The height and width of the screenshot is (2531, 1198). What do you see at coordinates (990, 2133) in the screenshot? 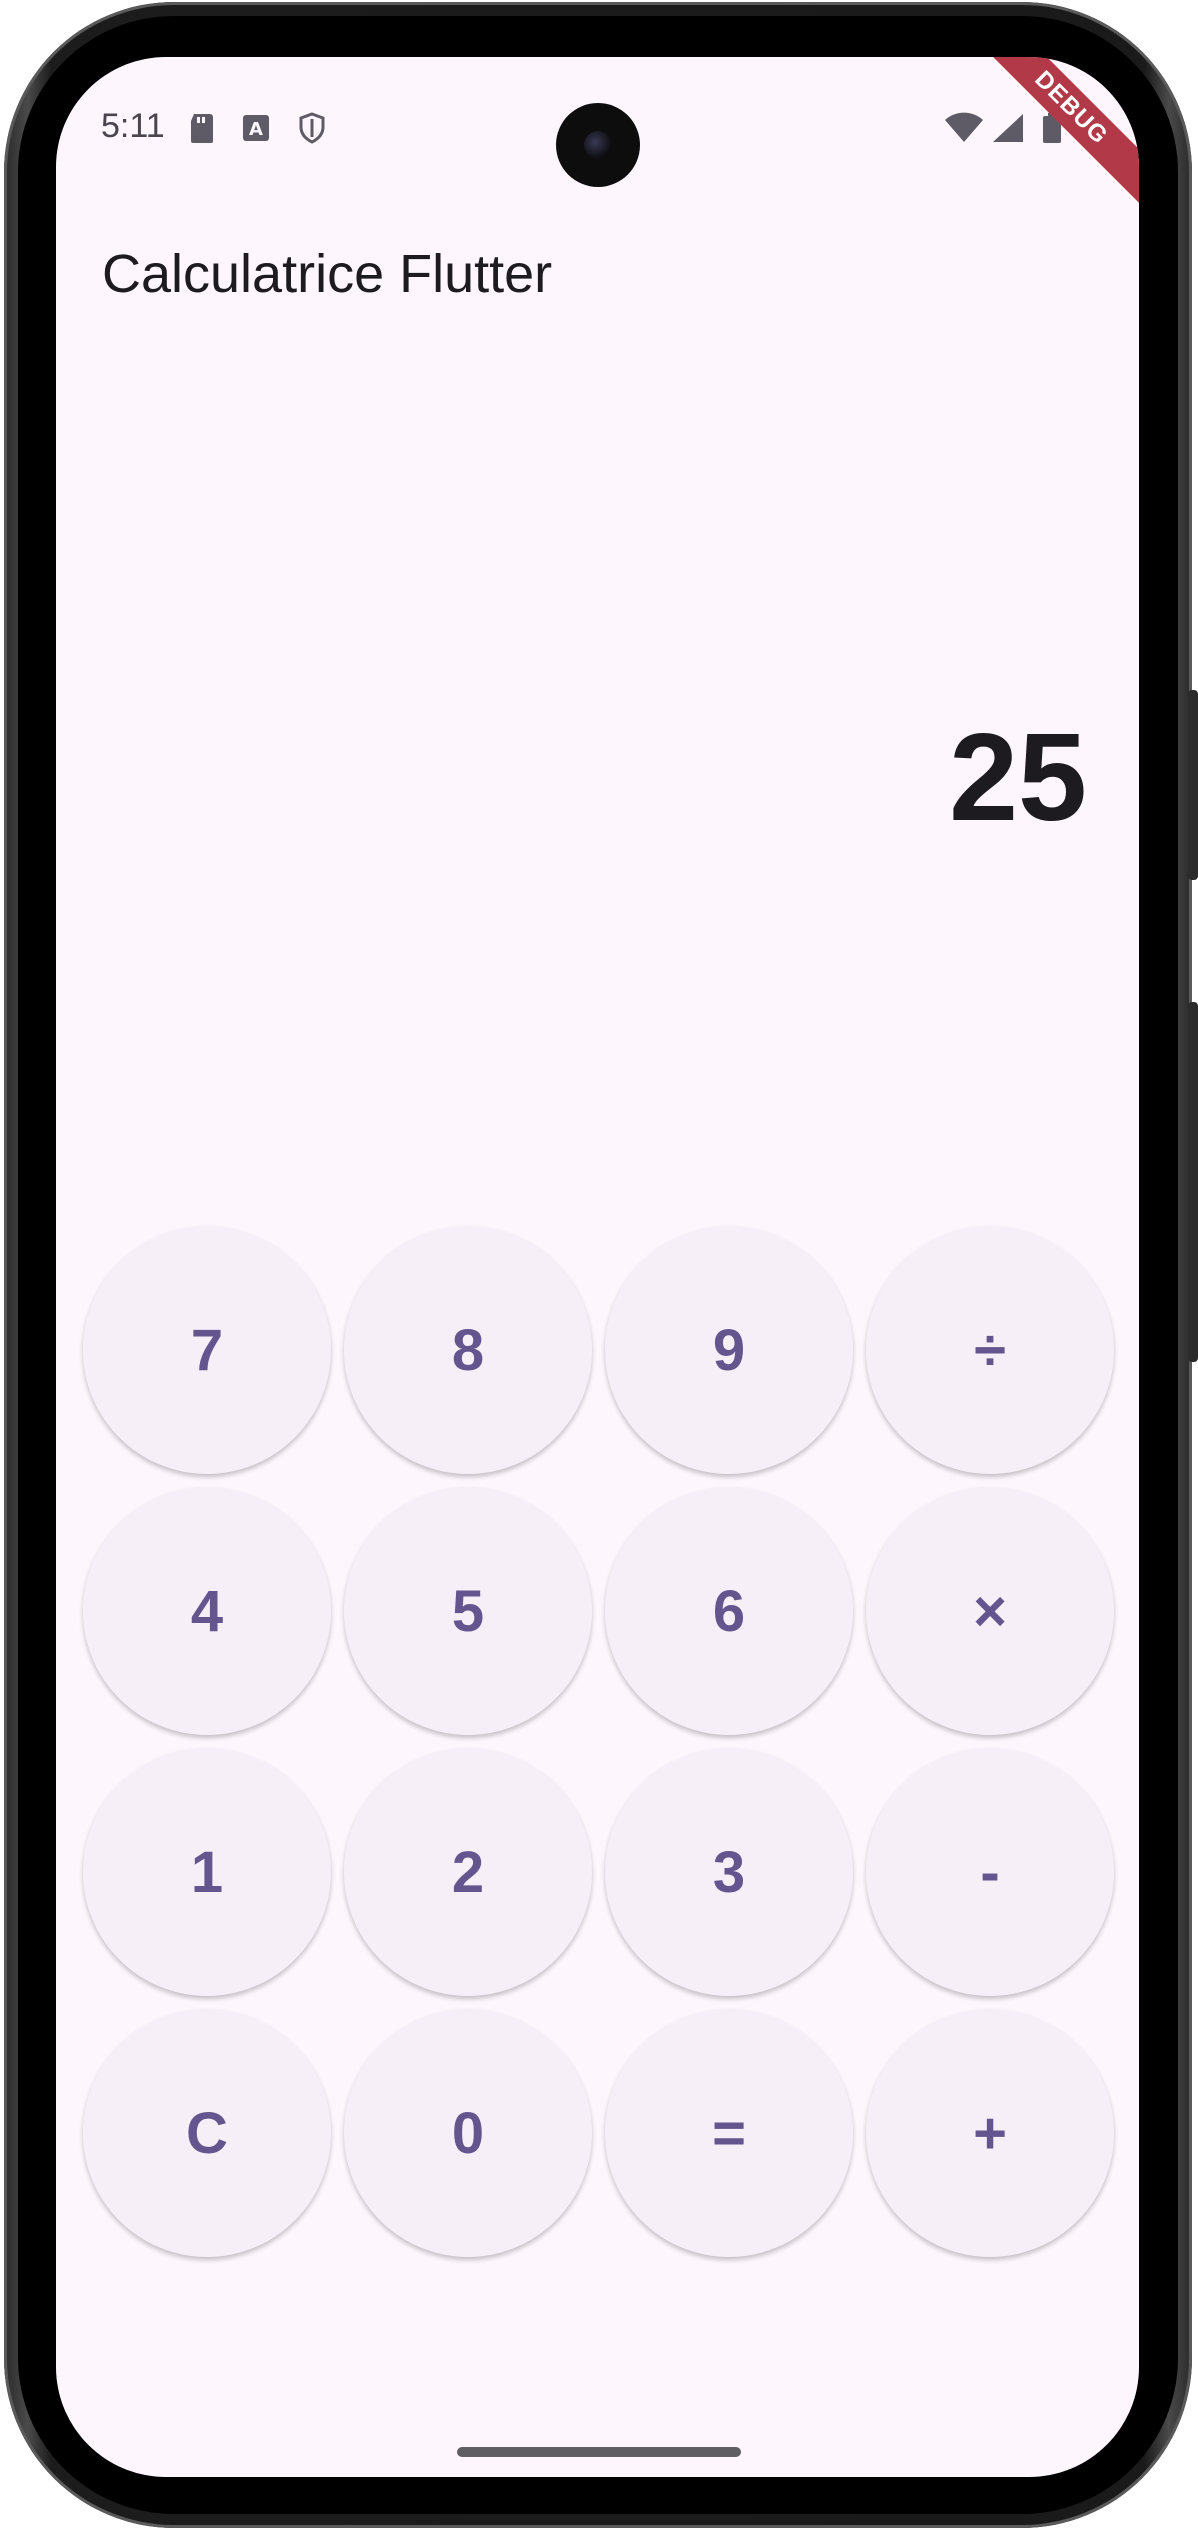
I see `key-add: +` at bounding box center [990, 2133].